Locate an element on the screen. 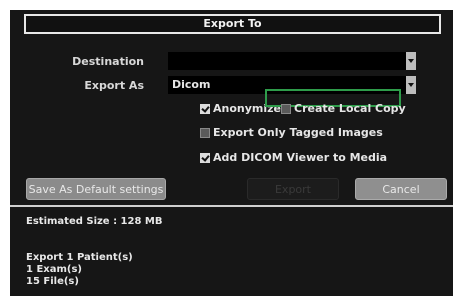  divider is located at coordinates (231, 206).